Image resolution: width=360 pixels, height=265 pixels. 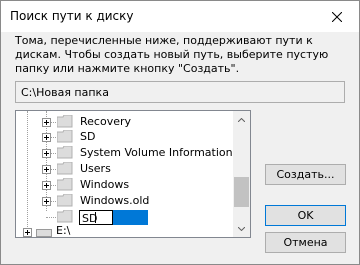 I want to click on chevron-down-icon, so click(x=241, y=228).